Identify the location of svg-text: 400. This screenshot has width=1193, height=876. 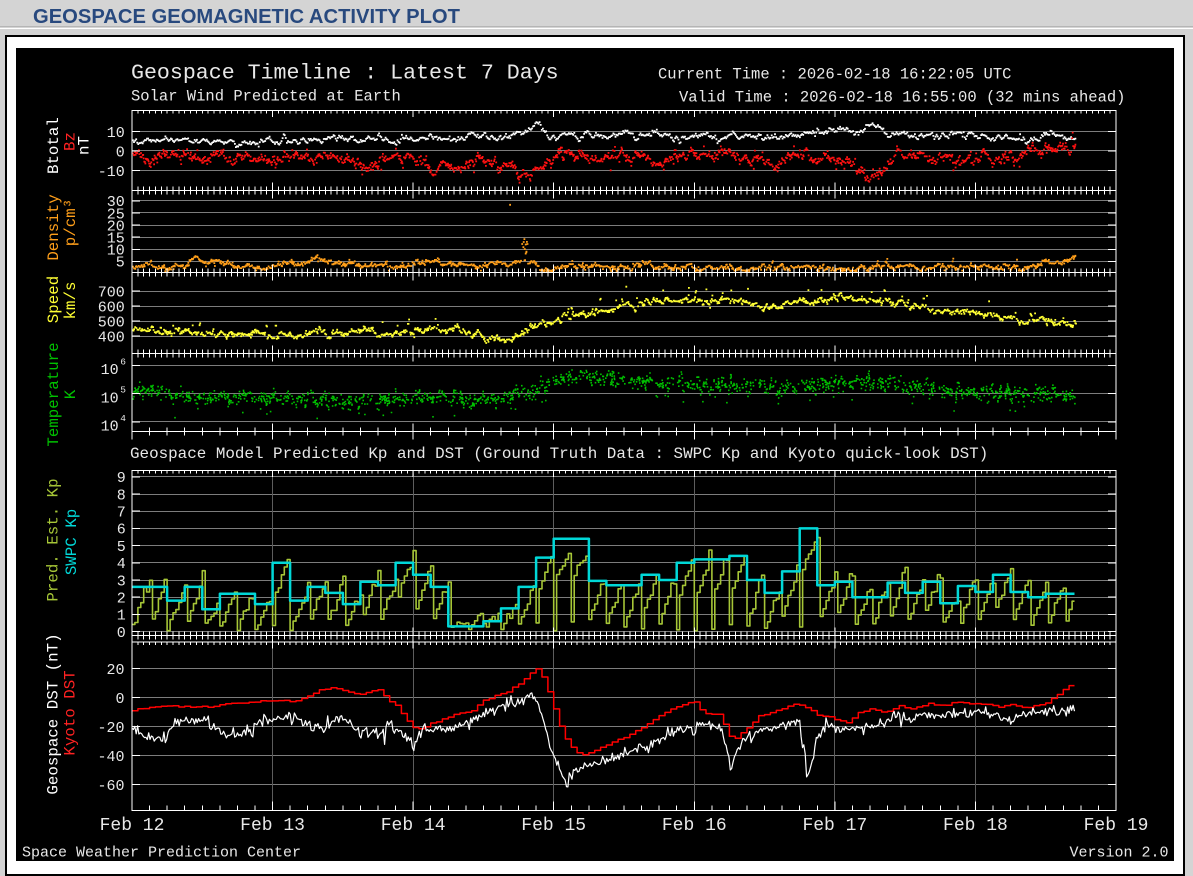
(111, 338).